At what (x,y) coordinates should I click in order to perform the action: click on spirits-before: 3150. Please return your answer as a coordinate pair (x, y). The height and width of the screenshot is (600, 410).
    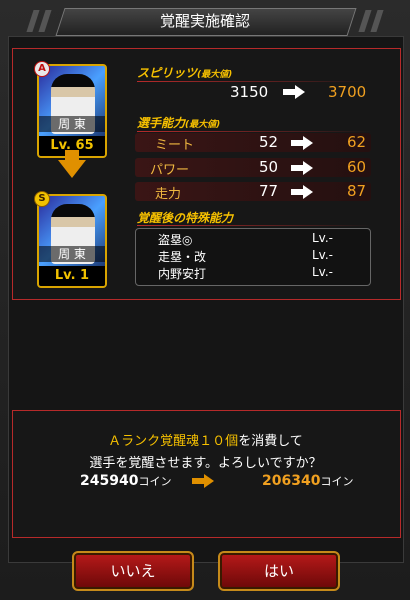
    Looking at the image, I should click on (249, 92).